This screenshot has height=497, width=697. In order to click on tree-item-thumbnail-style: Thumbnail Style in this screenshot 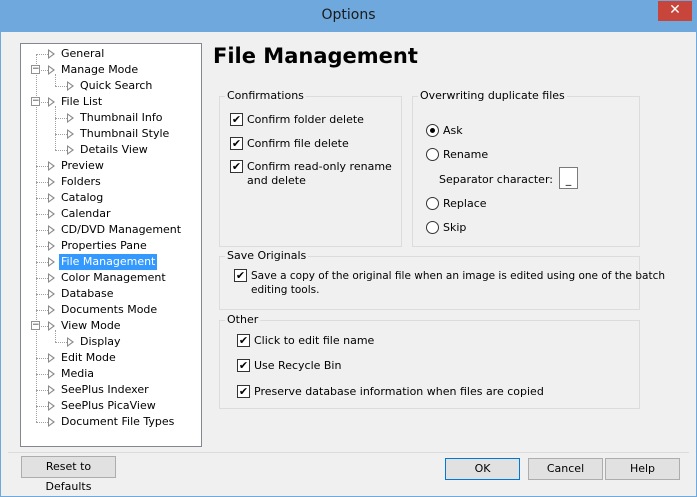, I will do `click(111, 134)`.